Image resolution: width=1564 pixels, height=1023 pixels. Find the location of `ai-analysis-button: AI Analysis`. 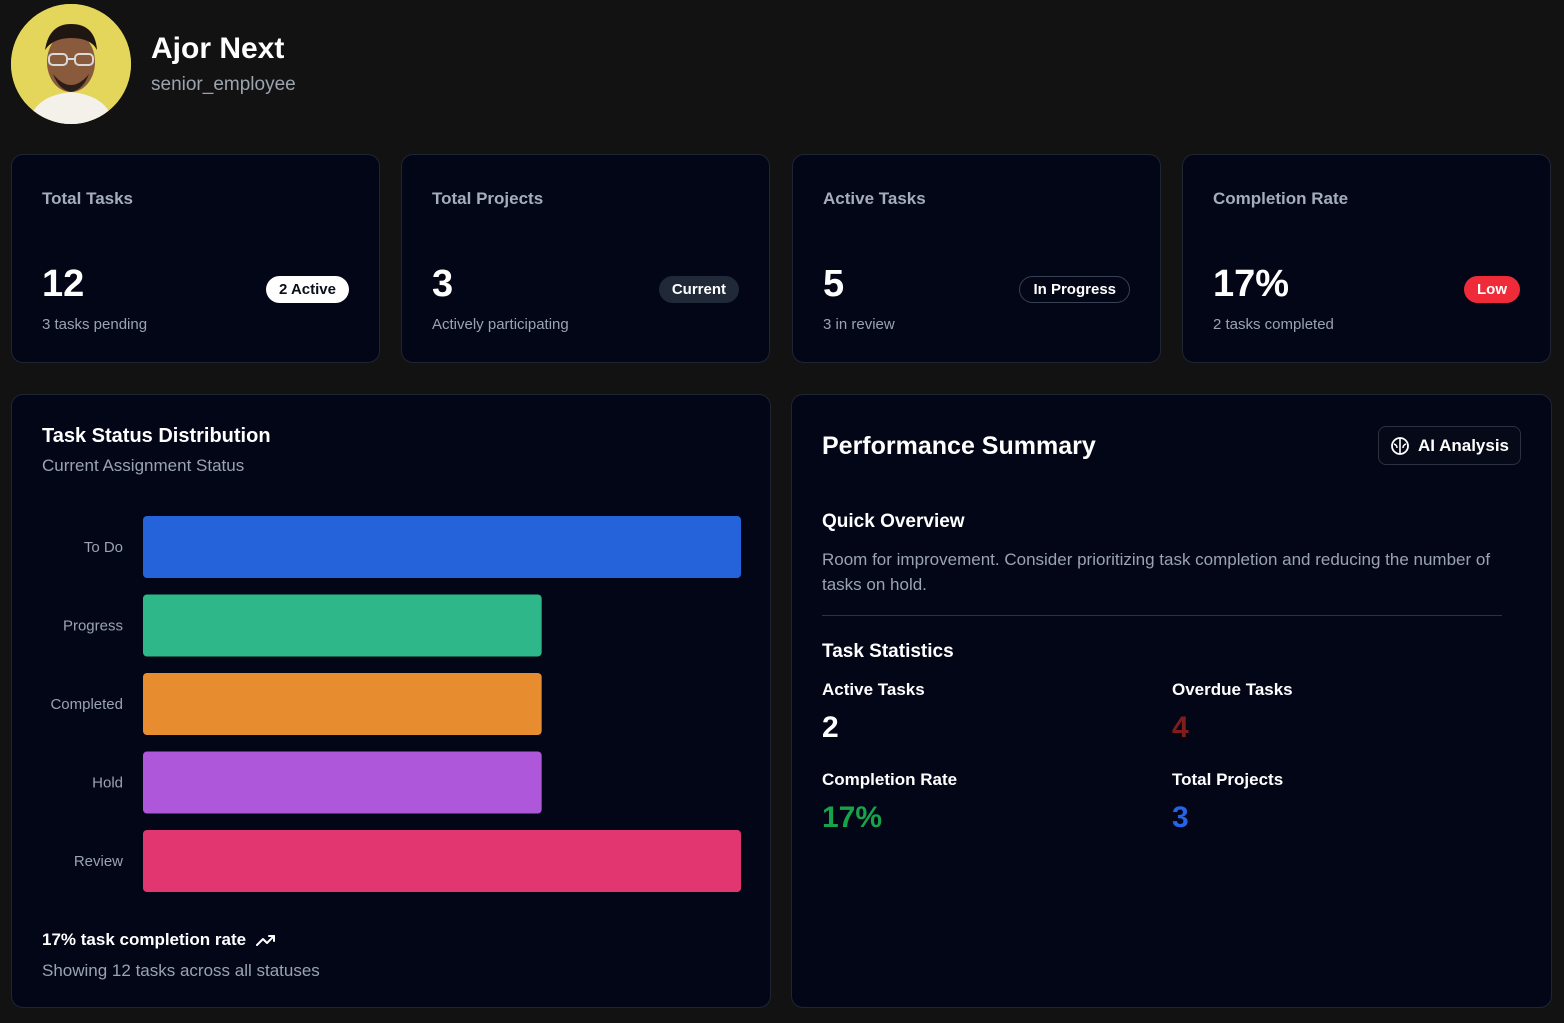

ai-analysis-button: AI Analysis is located at coordinates (1449, 445).